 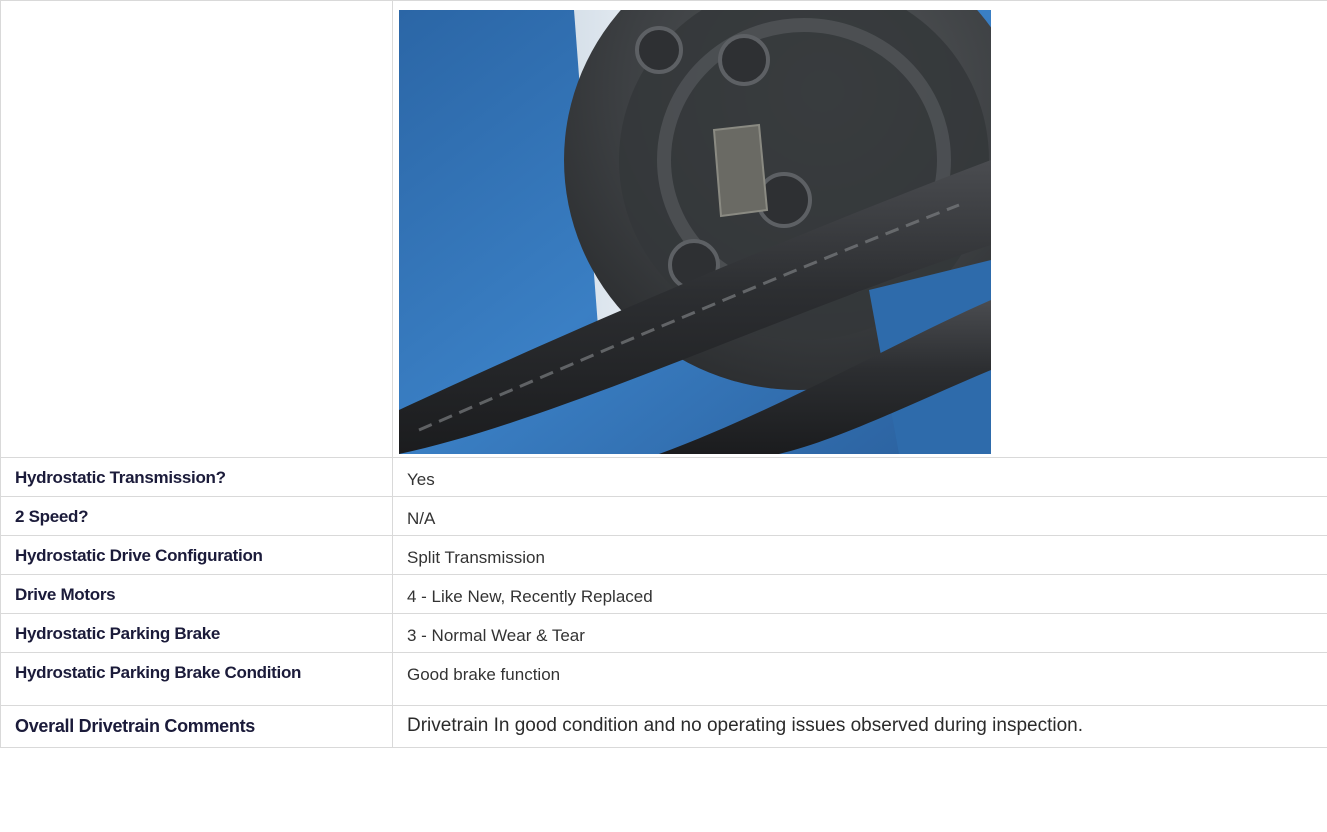 I want to click on table-row: Hydrostatic Transmission? Yes, so click(x=663, y=477).